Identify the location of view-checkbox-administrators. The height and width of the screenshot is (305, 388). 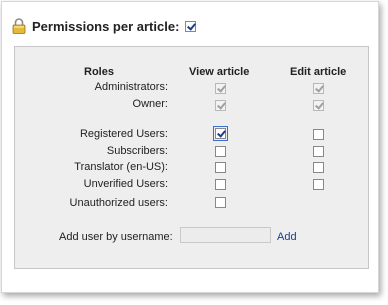
(220, 88).